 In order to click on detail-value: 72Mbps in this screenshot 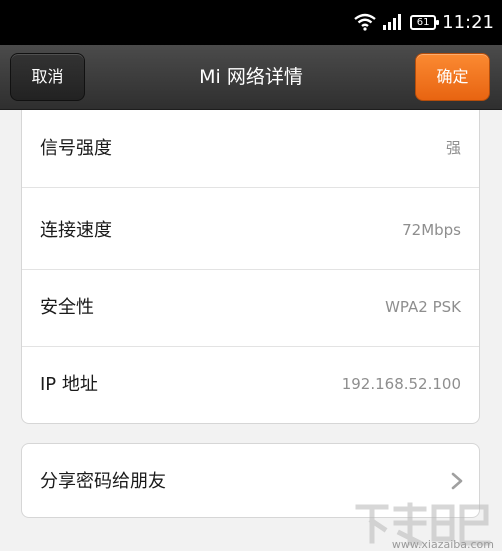, I will do `click(431, 230)`.